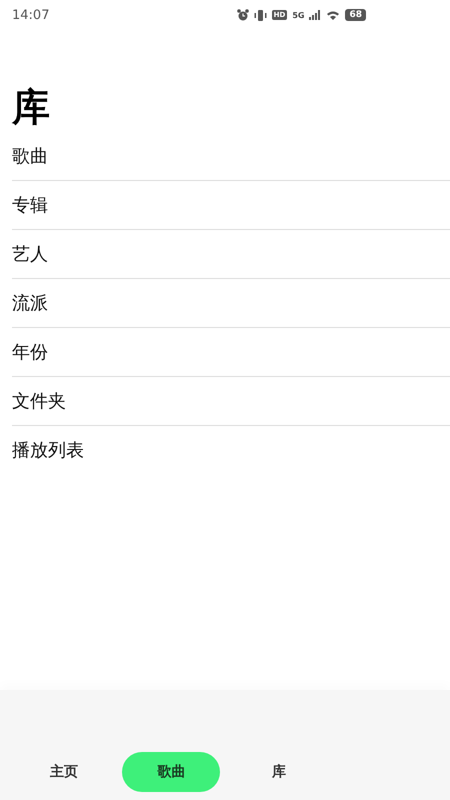 The image size is (450, 800). Describe the element at coordinates (298, 15) in the screenshot. I see `network-label: 5G` at that location.